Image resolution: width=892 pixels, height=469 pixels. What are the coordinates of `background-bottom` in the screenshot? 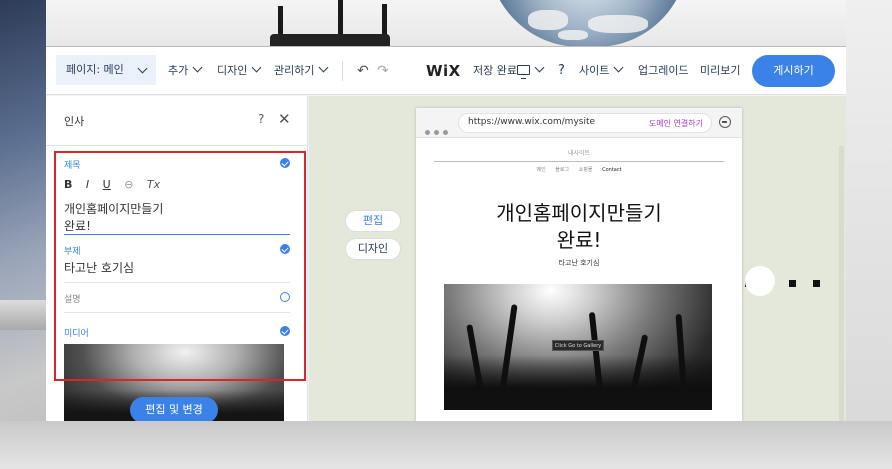 It's located at (446, 445).